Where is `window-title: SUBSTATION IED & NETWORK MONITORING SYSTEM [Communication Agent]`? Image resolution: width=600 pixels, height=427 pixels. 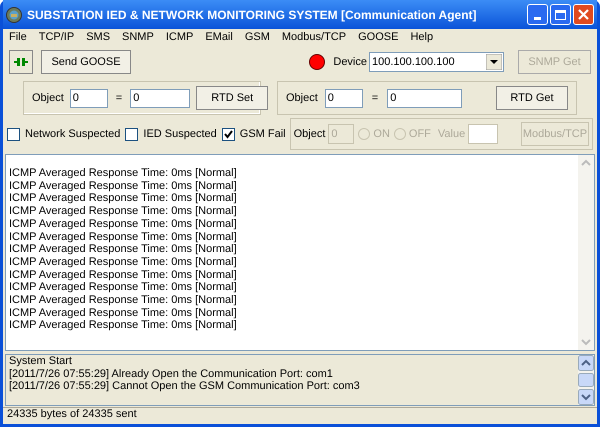 window-title: SUBSTATION IED & NETWORK MONITORING SYSTEM [Communication Agent] is located at coordinates (252, 15).